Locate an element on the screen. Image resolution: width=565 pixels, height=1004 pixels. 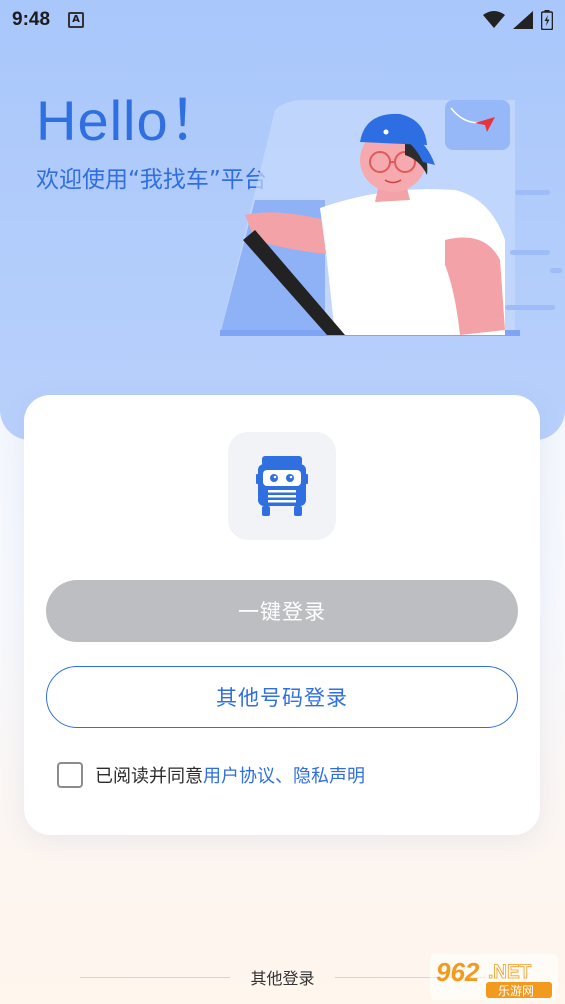
battery-icon is located at coordinates (547, 20).